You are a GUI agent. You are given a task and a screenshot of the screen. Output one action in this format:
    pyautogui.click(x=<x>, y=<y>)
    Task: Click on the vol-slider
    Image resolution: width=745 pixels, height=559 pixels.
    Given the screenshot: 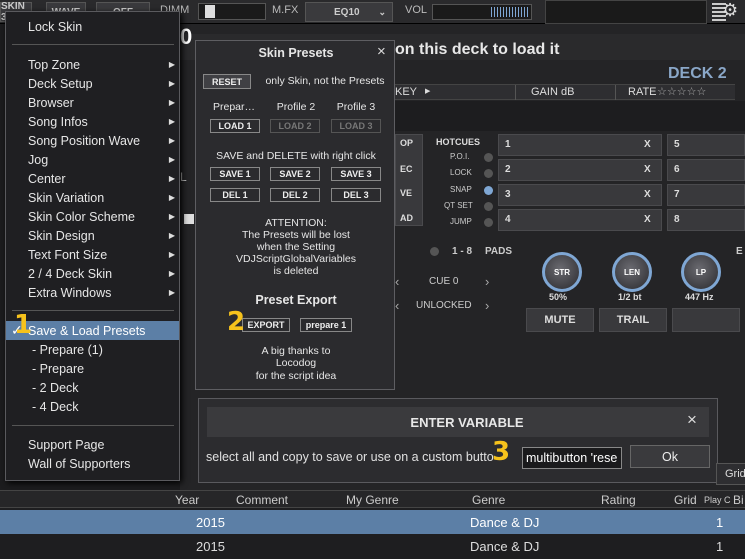 What is the action you would take?
    pyautogui.click(x=482, y=12)
    